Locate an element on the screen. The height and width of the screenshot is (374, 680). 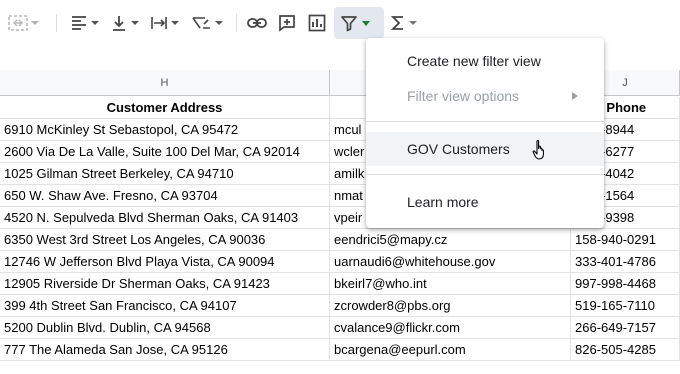
cell-email: cvalance9@flickr.com is located at coordinates (450, 328).